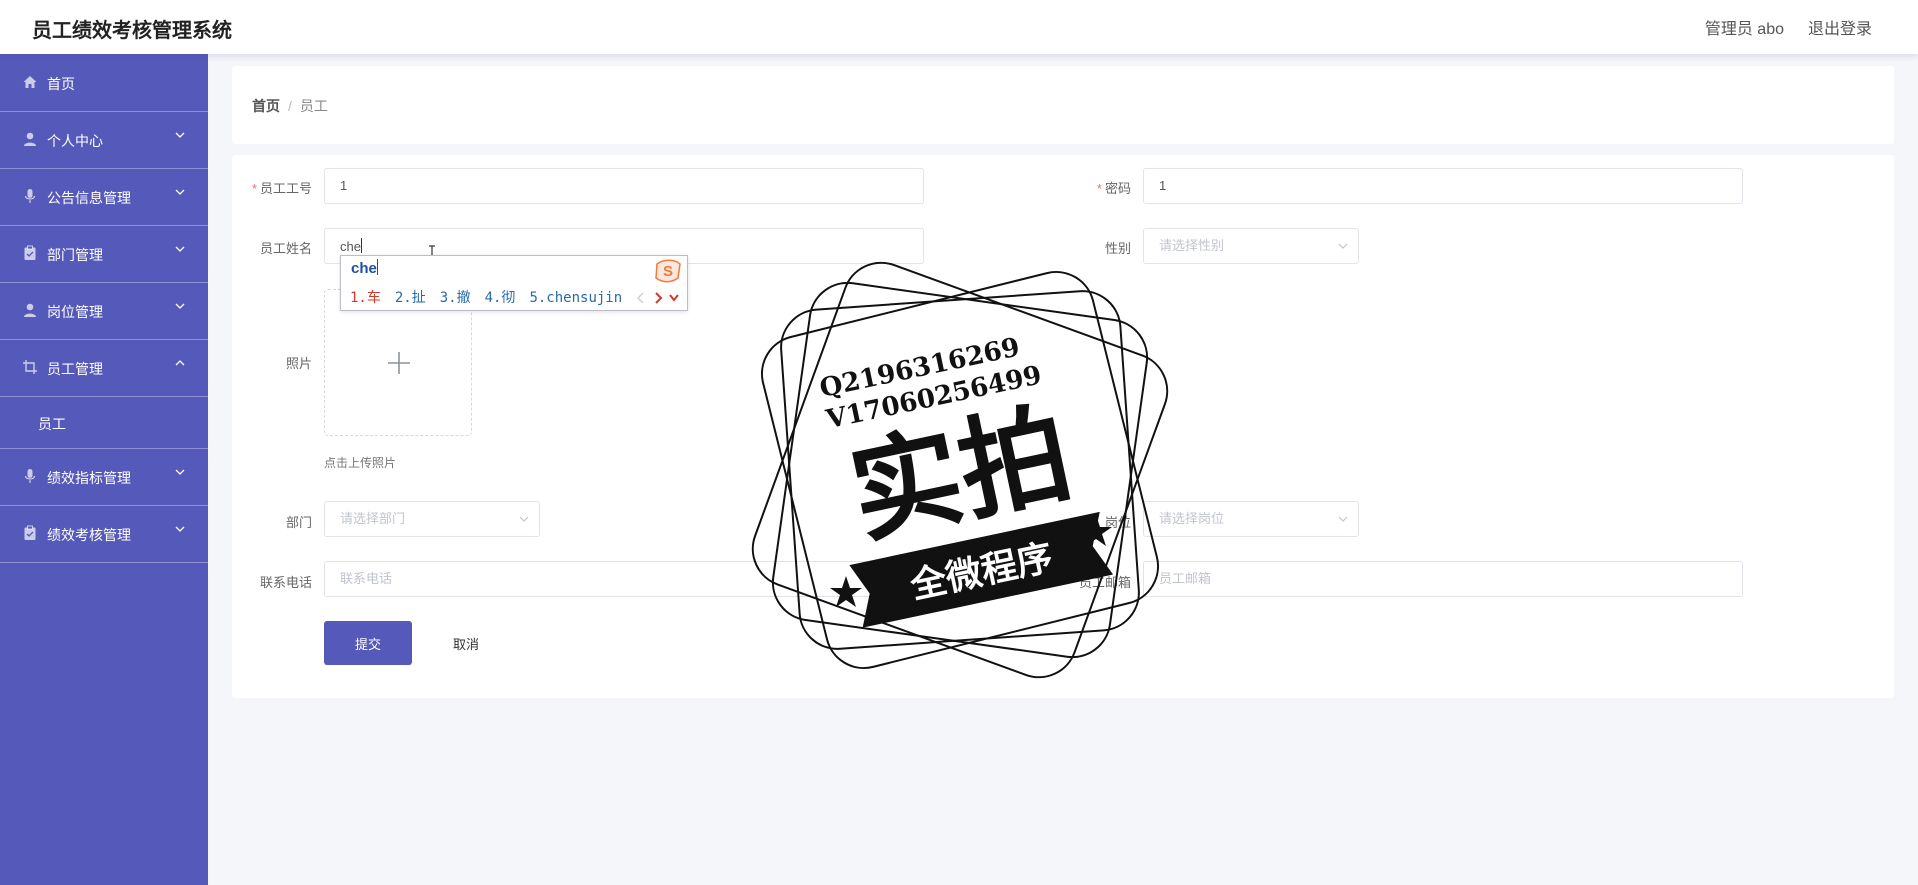 The width and height of the screenshot is (1918, 885). Describe the element at coordinates (104, 422) in the screenshot. I see `sidebar-subitem-employee: 员工` at that location.